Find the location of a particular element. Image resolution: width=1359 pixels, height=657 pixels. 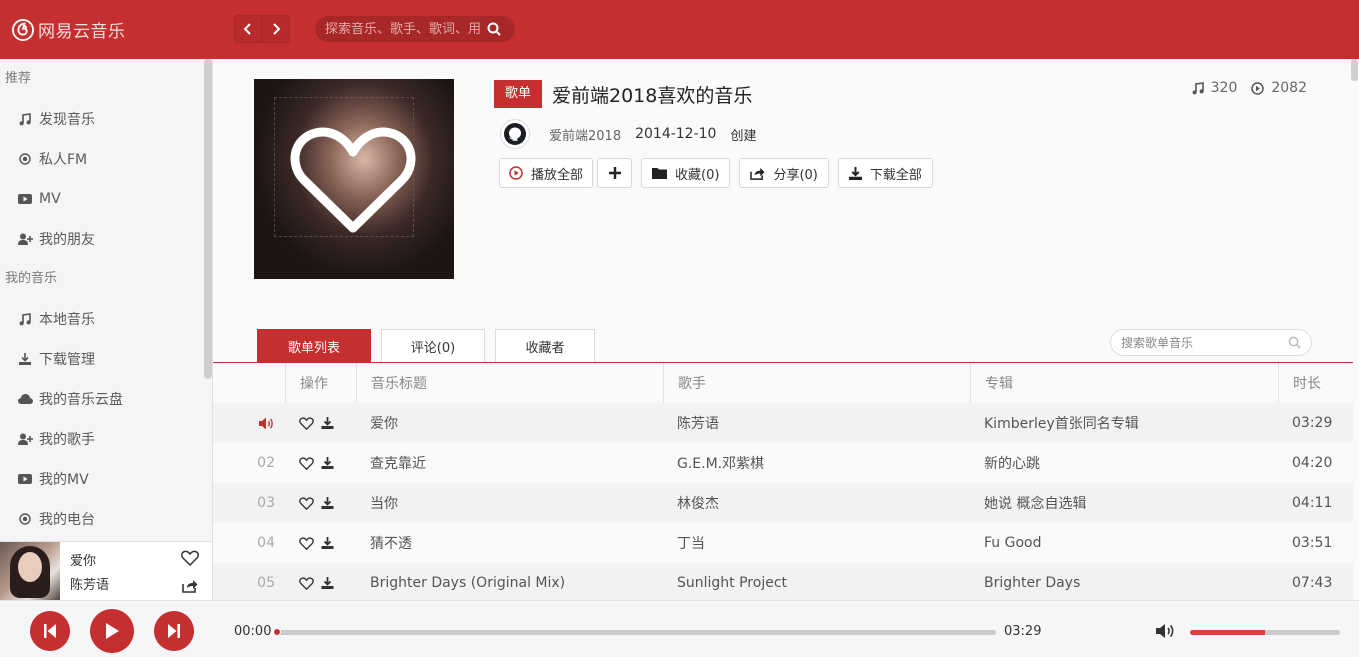

search-input is located at coordinates (405, 29).